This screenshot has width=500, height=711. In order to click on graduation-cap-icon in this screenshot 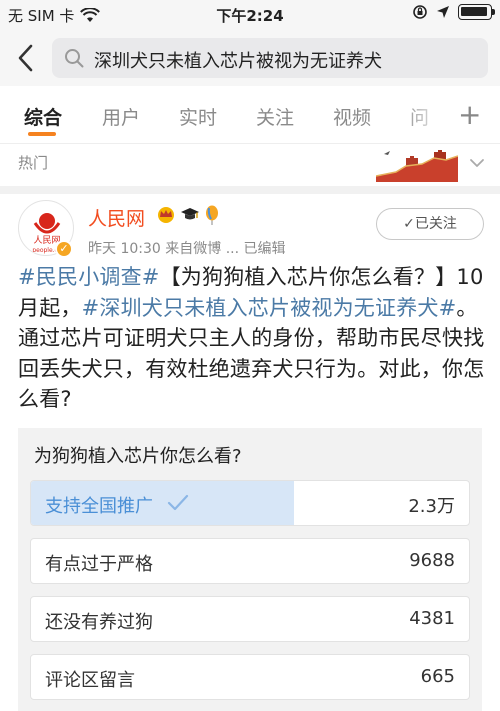, I will do `click(190, 214)`.